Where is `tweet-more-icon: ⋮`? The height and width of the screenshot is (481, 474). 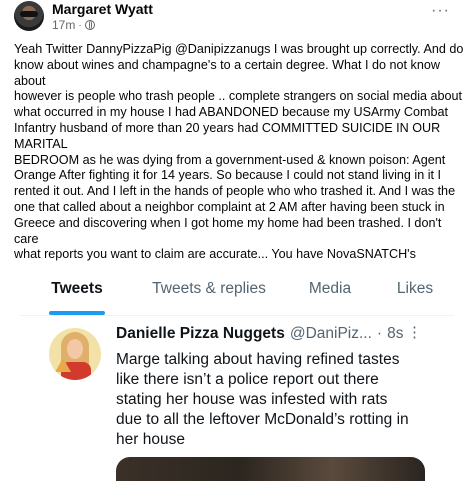 tweet-more-icon: ⋮ is located at coordinates (414, 332).